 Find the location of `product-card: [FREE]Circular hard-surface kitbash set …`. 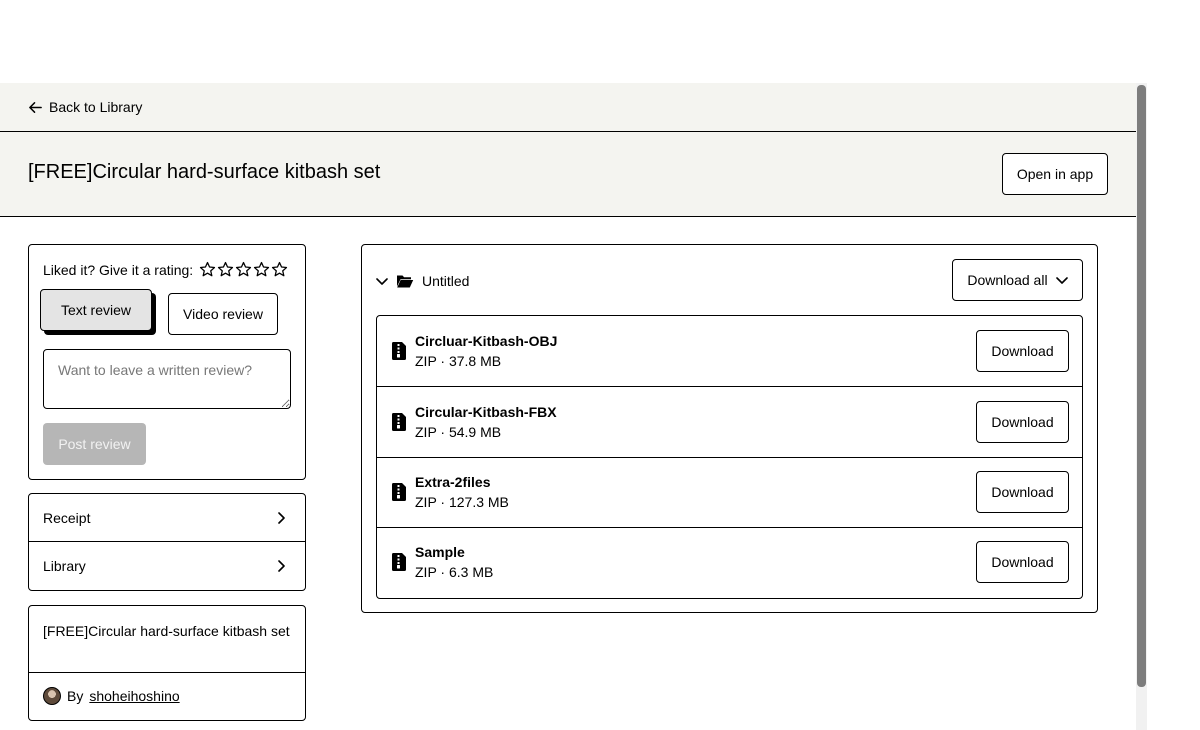

product-card: [FREE]Circular hard-surface kitbash set … is located at coordinates (167, 663).